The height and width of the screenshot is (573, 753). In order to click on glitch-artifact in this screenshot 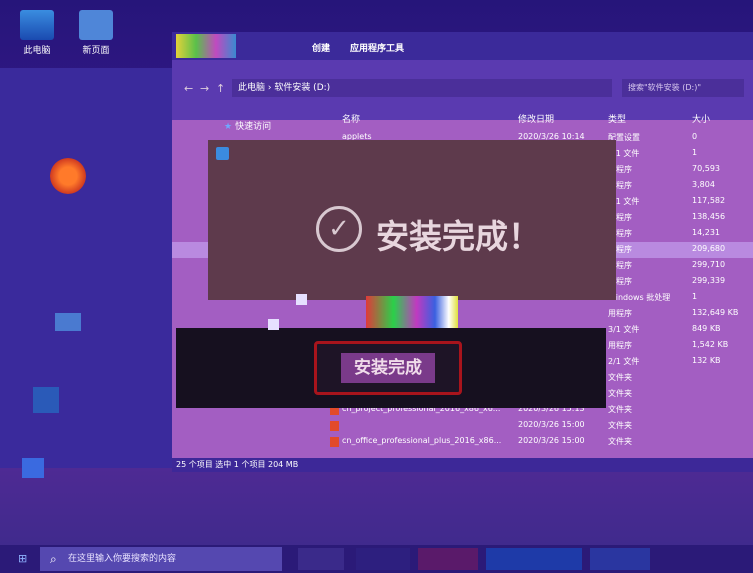, I will do `click(412, 312)`.